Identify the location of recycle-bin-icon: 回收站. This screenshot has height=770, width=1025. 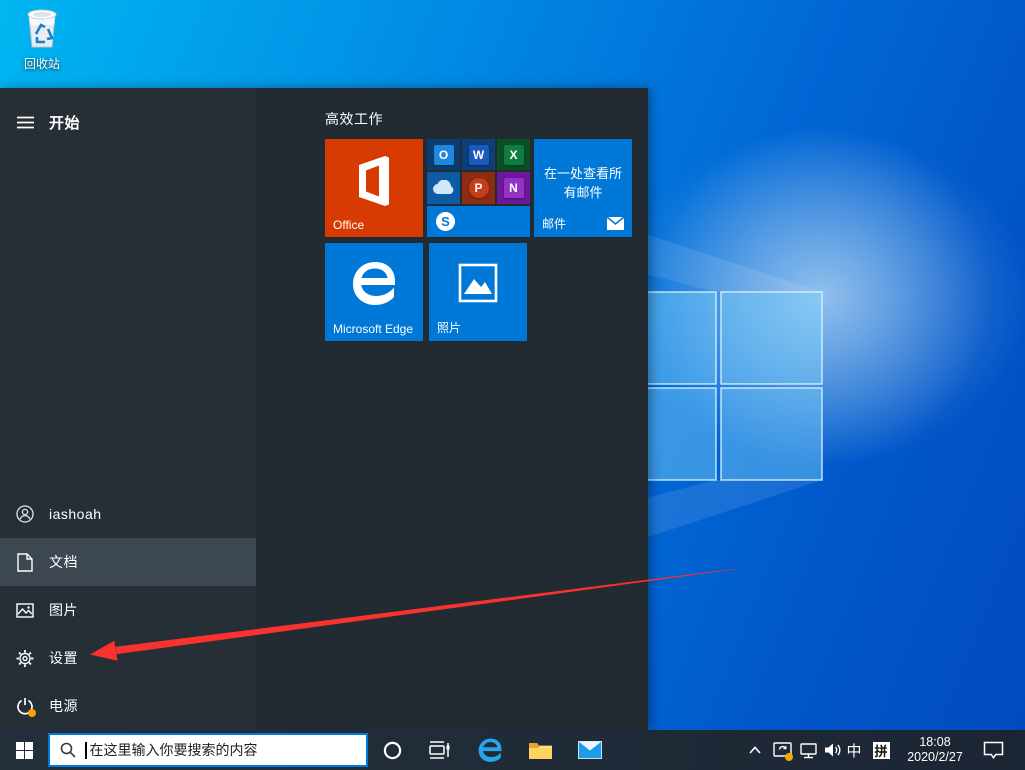
(42, 38).